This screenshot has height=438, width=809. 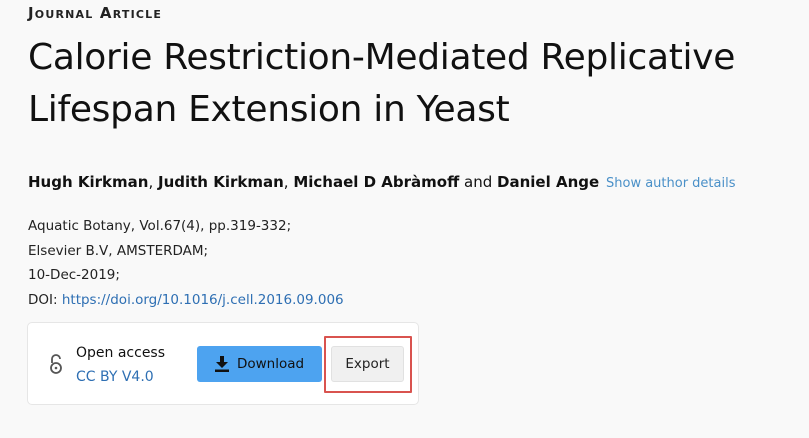 I want to click on doi-label: DOI:, so click(x=45, y=299).